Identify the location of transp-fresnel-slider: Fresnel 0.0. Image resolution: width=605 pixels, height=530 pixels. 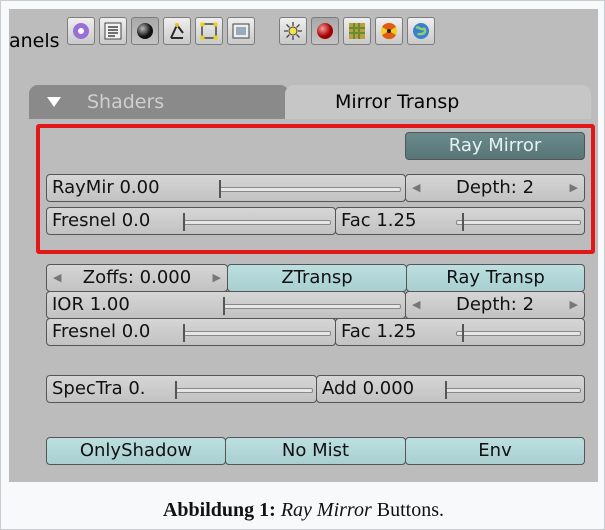
(191, 332).